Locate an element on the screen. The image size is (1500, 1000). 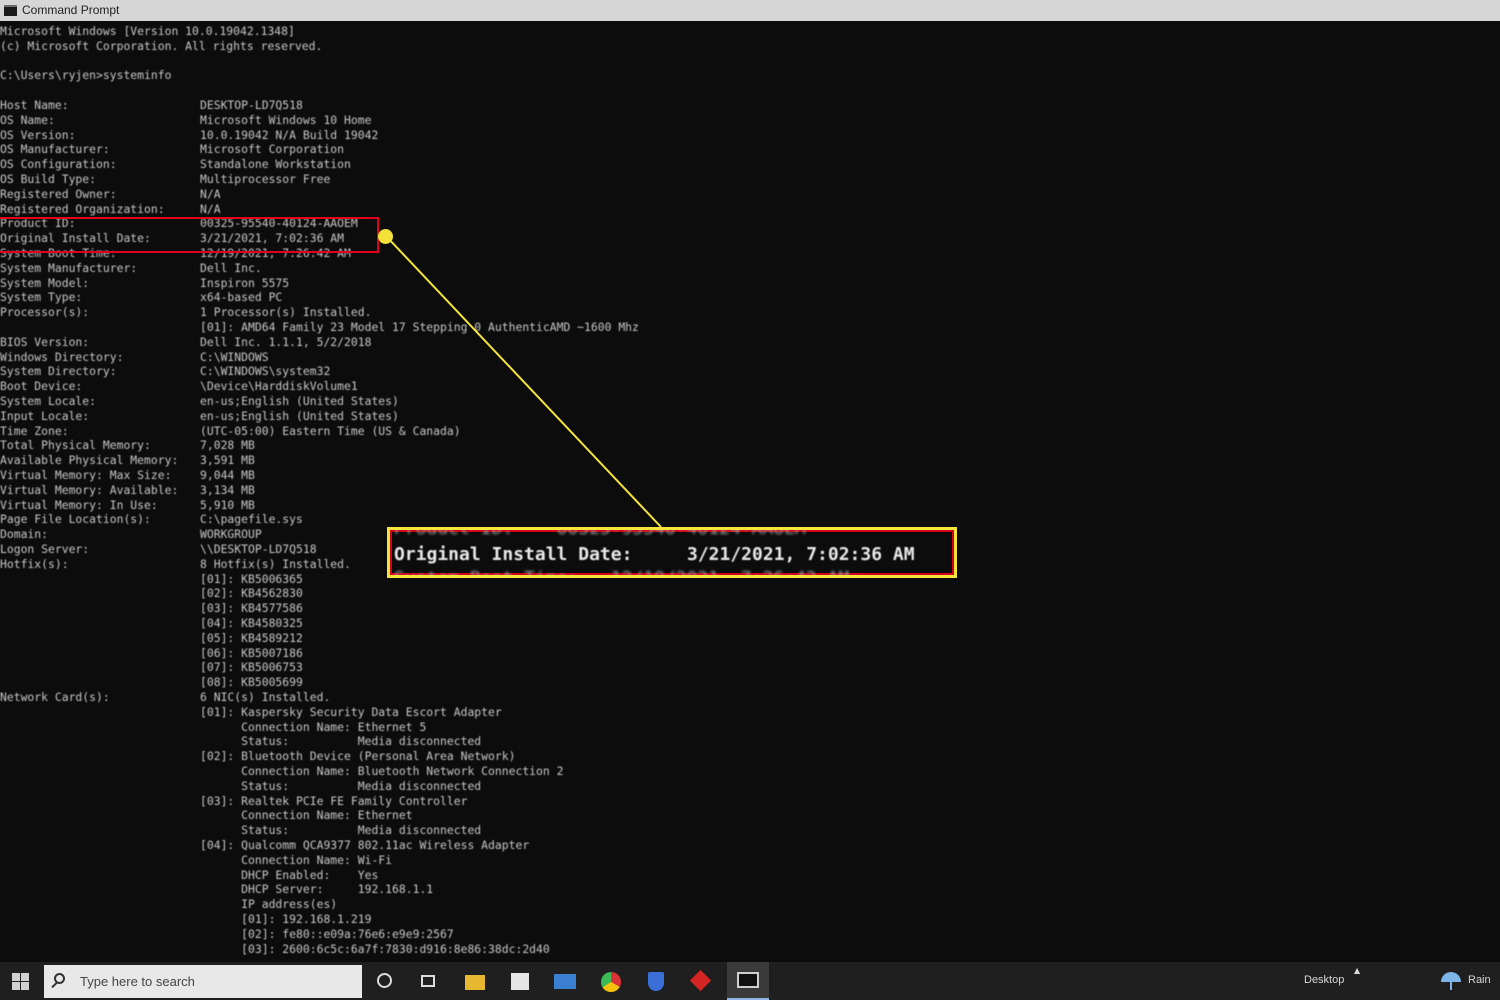
store-icon is located at coordinates (520, 981).